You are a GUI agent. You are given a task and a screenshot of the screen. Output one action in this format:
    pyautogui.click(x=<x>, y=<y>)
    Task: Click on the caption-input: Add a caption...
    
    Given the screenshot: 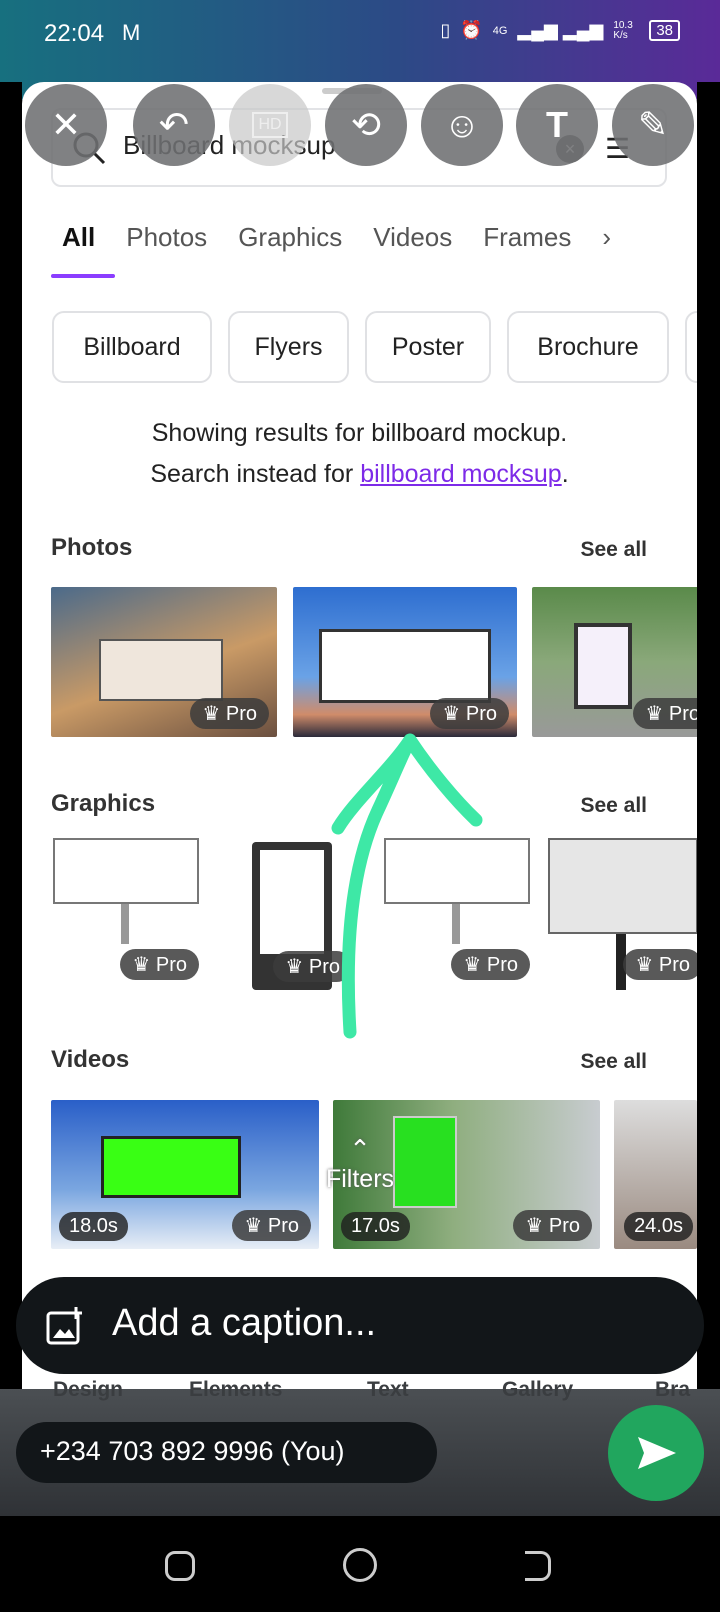 What is the action you would take?
    pyautogui.click(x=360, y=1325)
    